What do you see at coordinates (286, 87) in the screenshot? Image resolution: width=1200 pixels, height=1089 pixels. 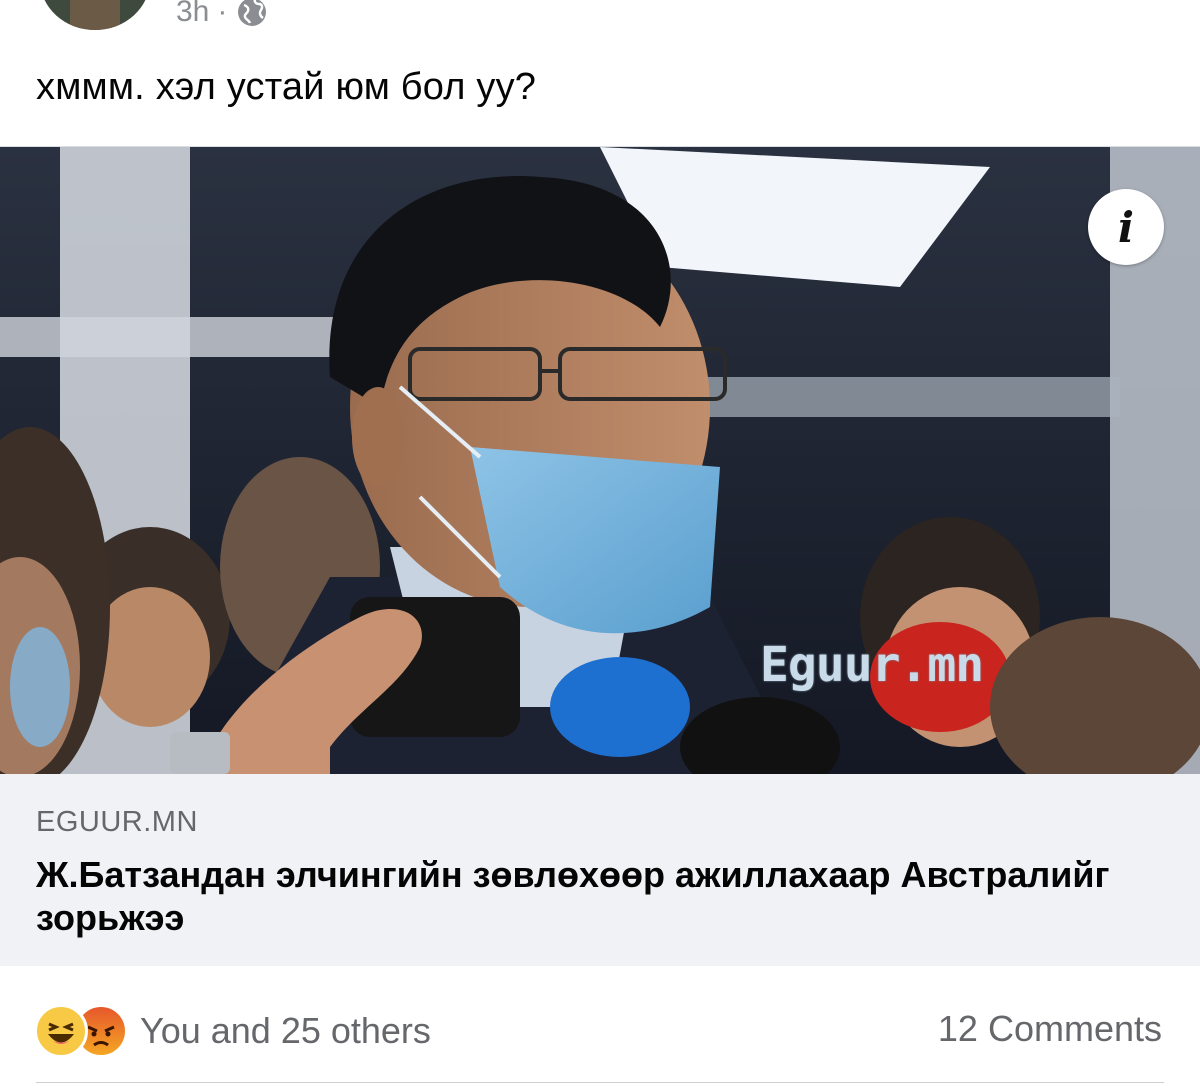 I see `post-text: хммм. хэл устай юм бол уу?` at bounding box center [286, 87].